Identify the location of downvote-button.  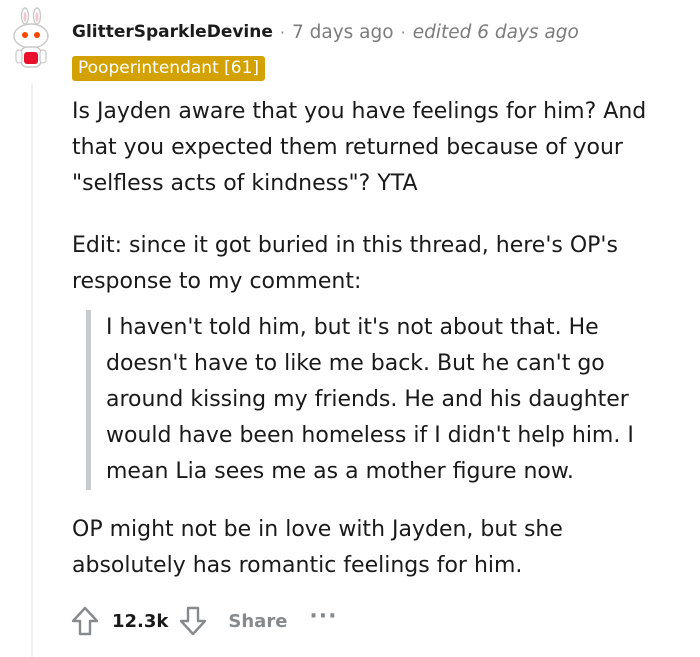
(193, 621).